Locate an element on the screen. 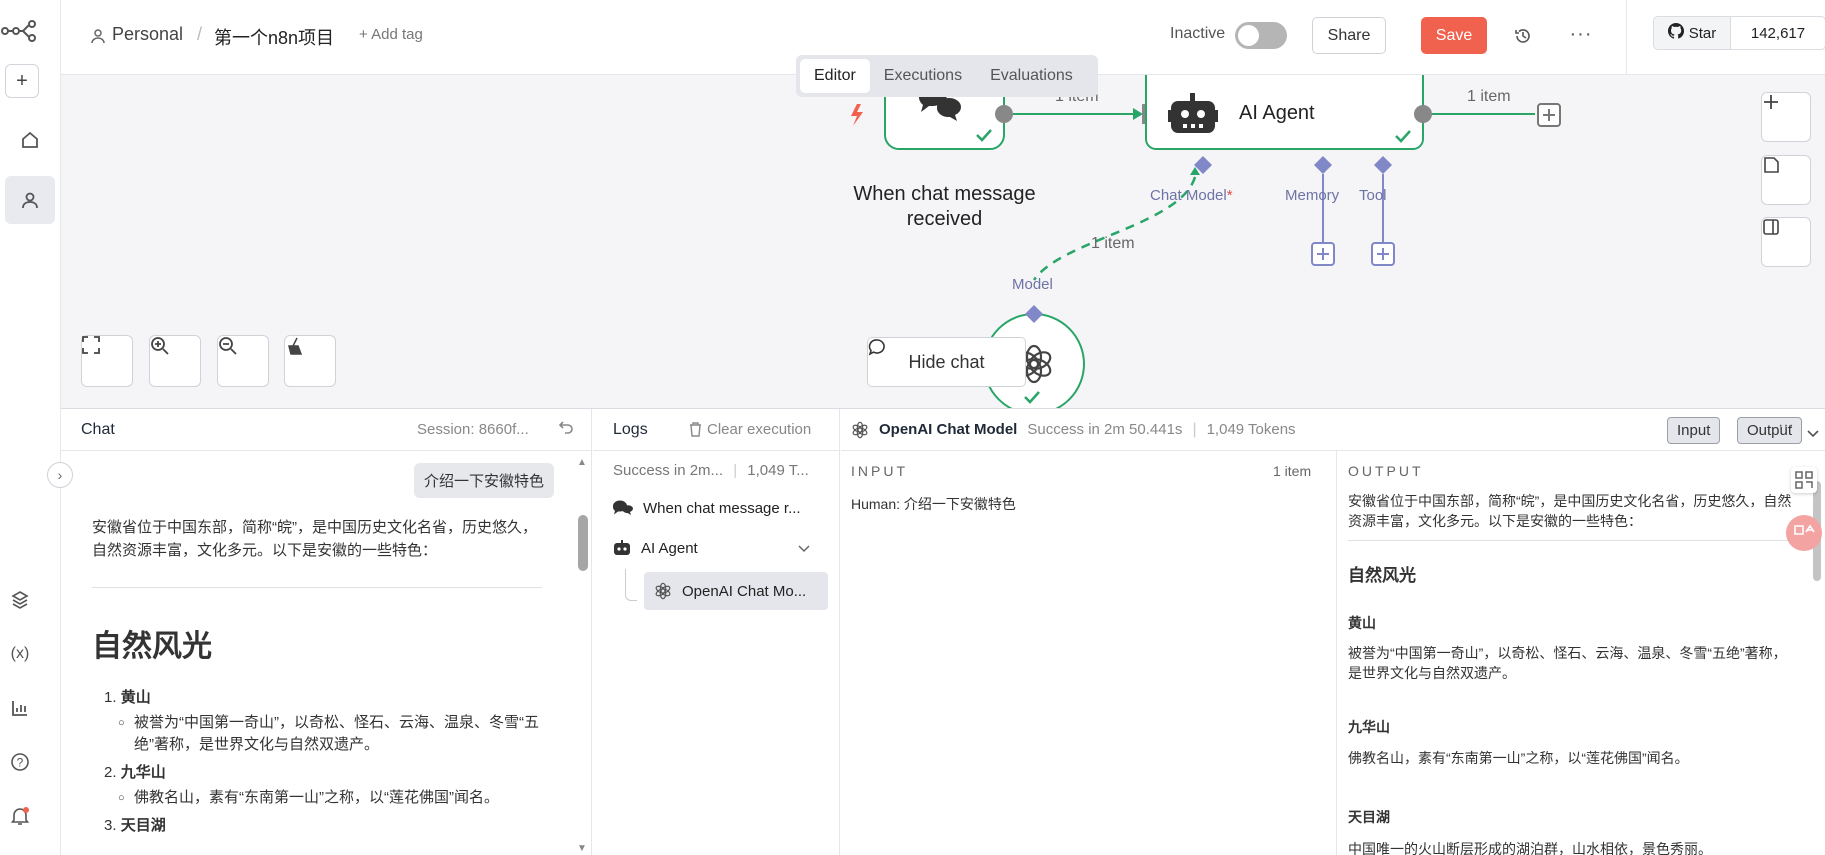  left-sidebar: + (x) ? is located at coordinates (30, 427).